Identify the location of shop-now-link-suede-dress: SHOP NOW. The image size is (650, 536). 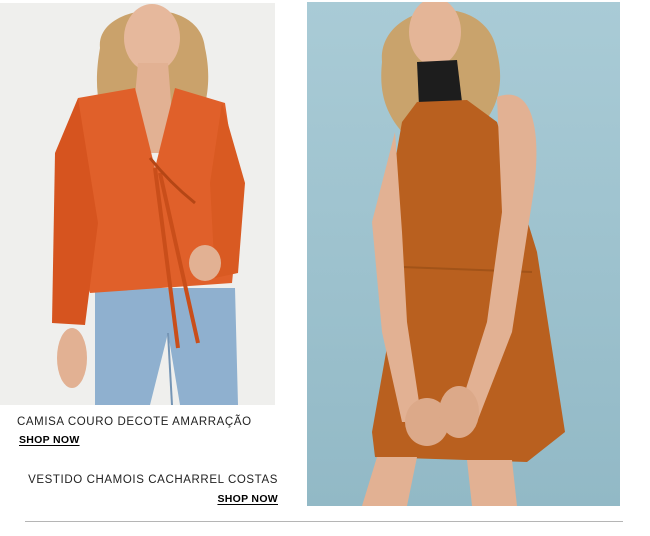
(247, 499).